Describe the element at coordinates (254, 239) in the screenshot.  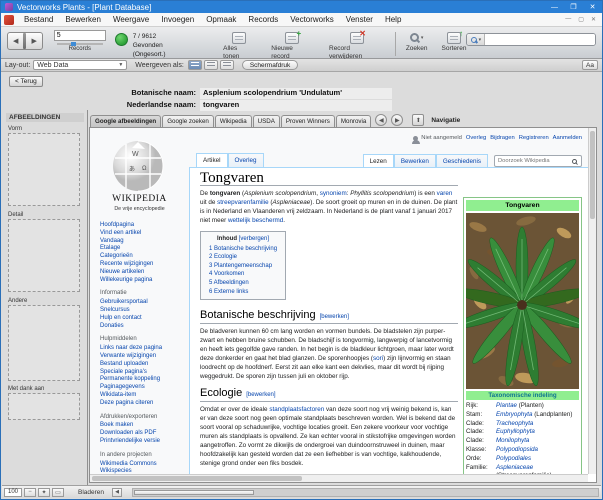
I see `toc-hide-link: [verbergen]` at that location.